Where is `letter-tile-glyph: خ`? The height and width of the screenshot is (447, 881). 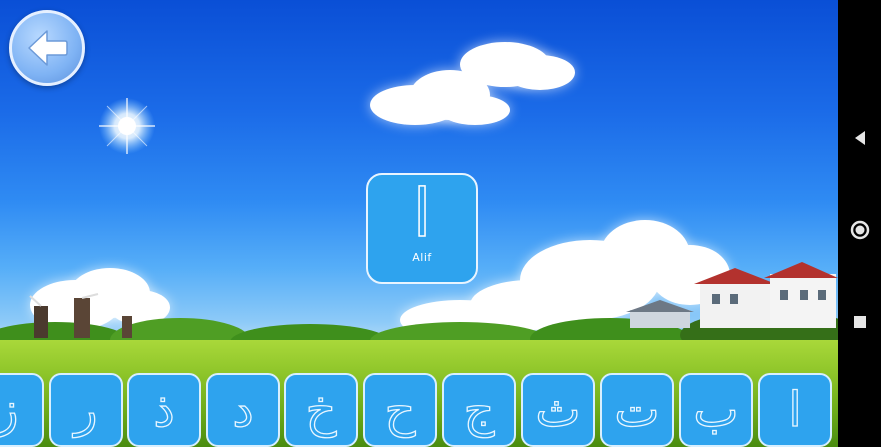 letter-tile-glyph: خ is located at coordinates (321, 410).